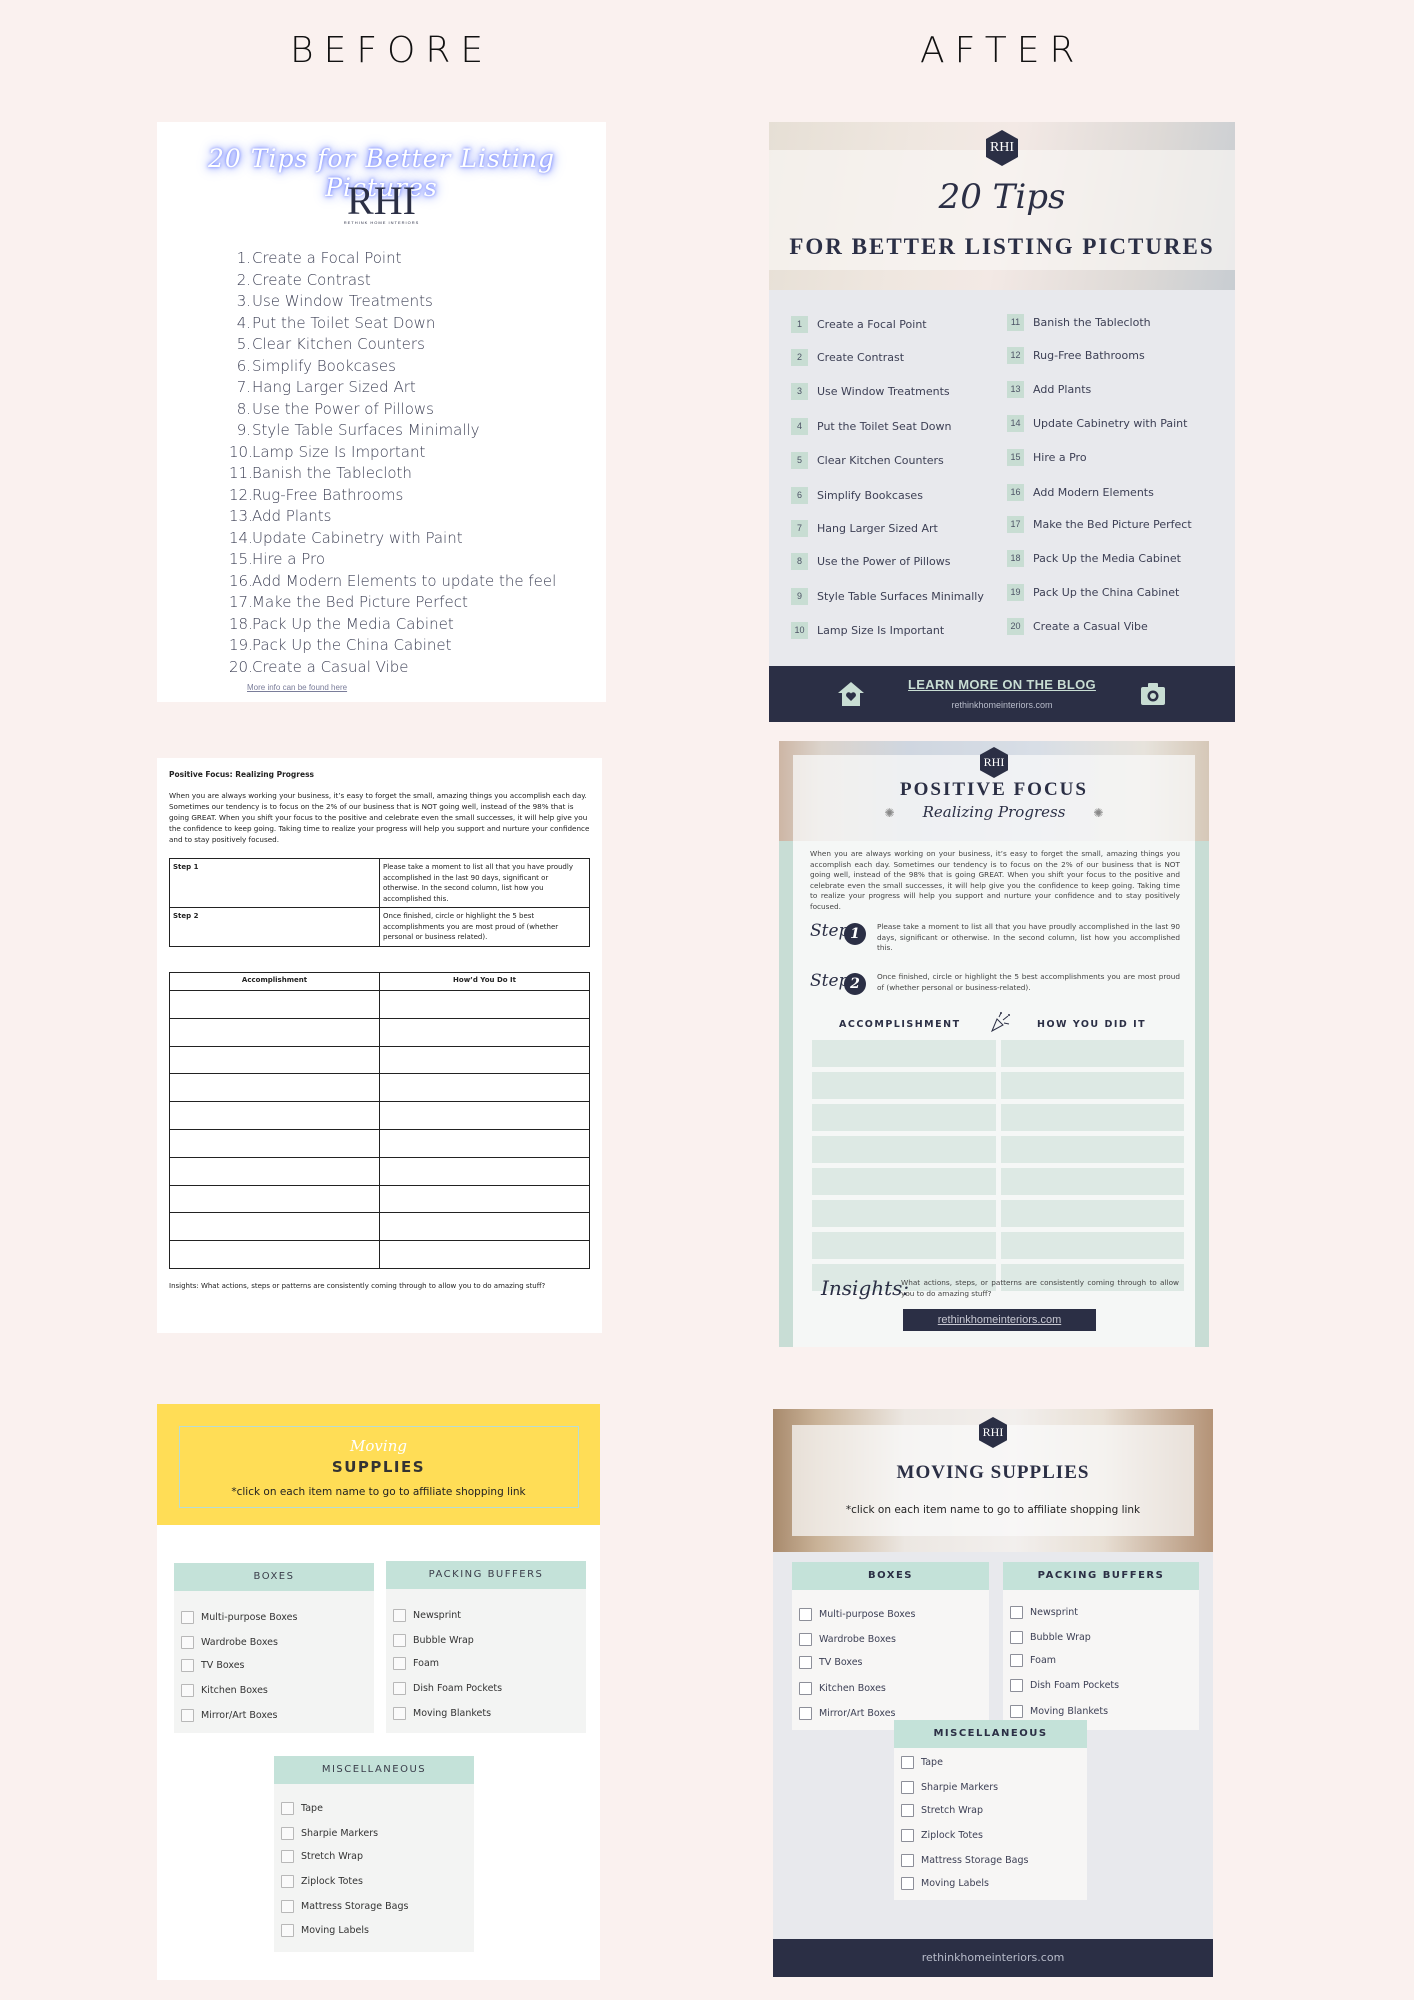  I want to click on item-link: Bubble Wrap, so click(1060, 1637).